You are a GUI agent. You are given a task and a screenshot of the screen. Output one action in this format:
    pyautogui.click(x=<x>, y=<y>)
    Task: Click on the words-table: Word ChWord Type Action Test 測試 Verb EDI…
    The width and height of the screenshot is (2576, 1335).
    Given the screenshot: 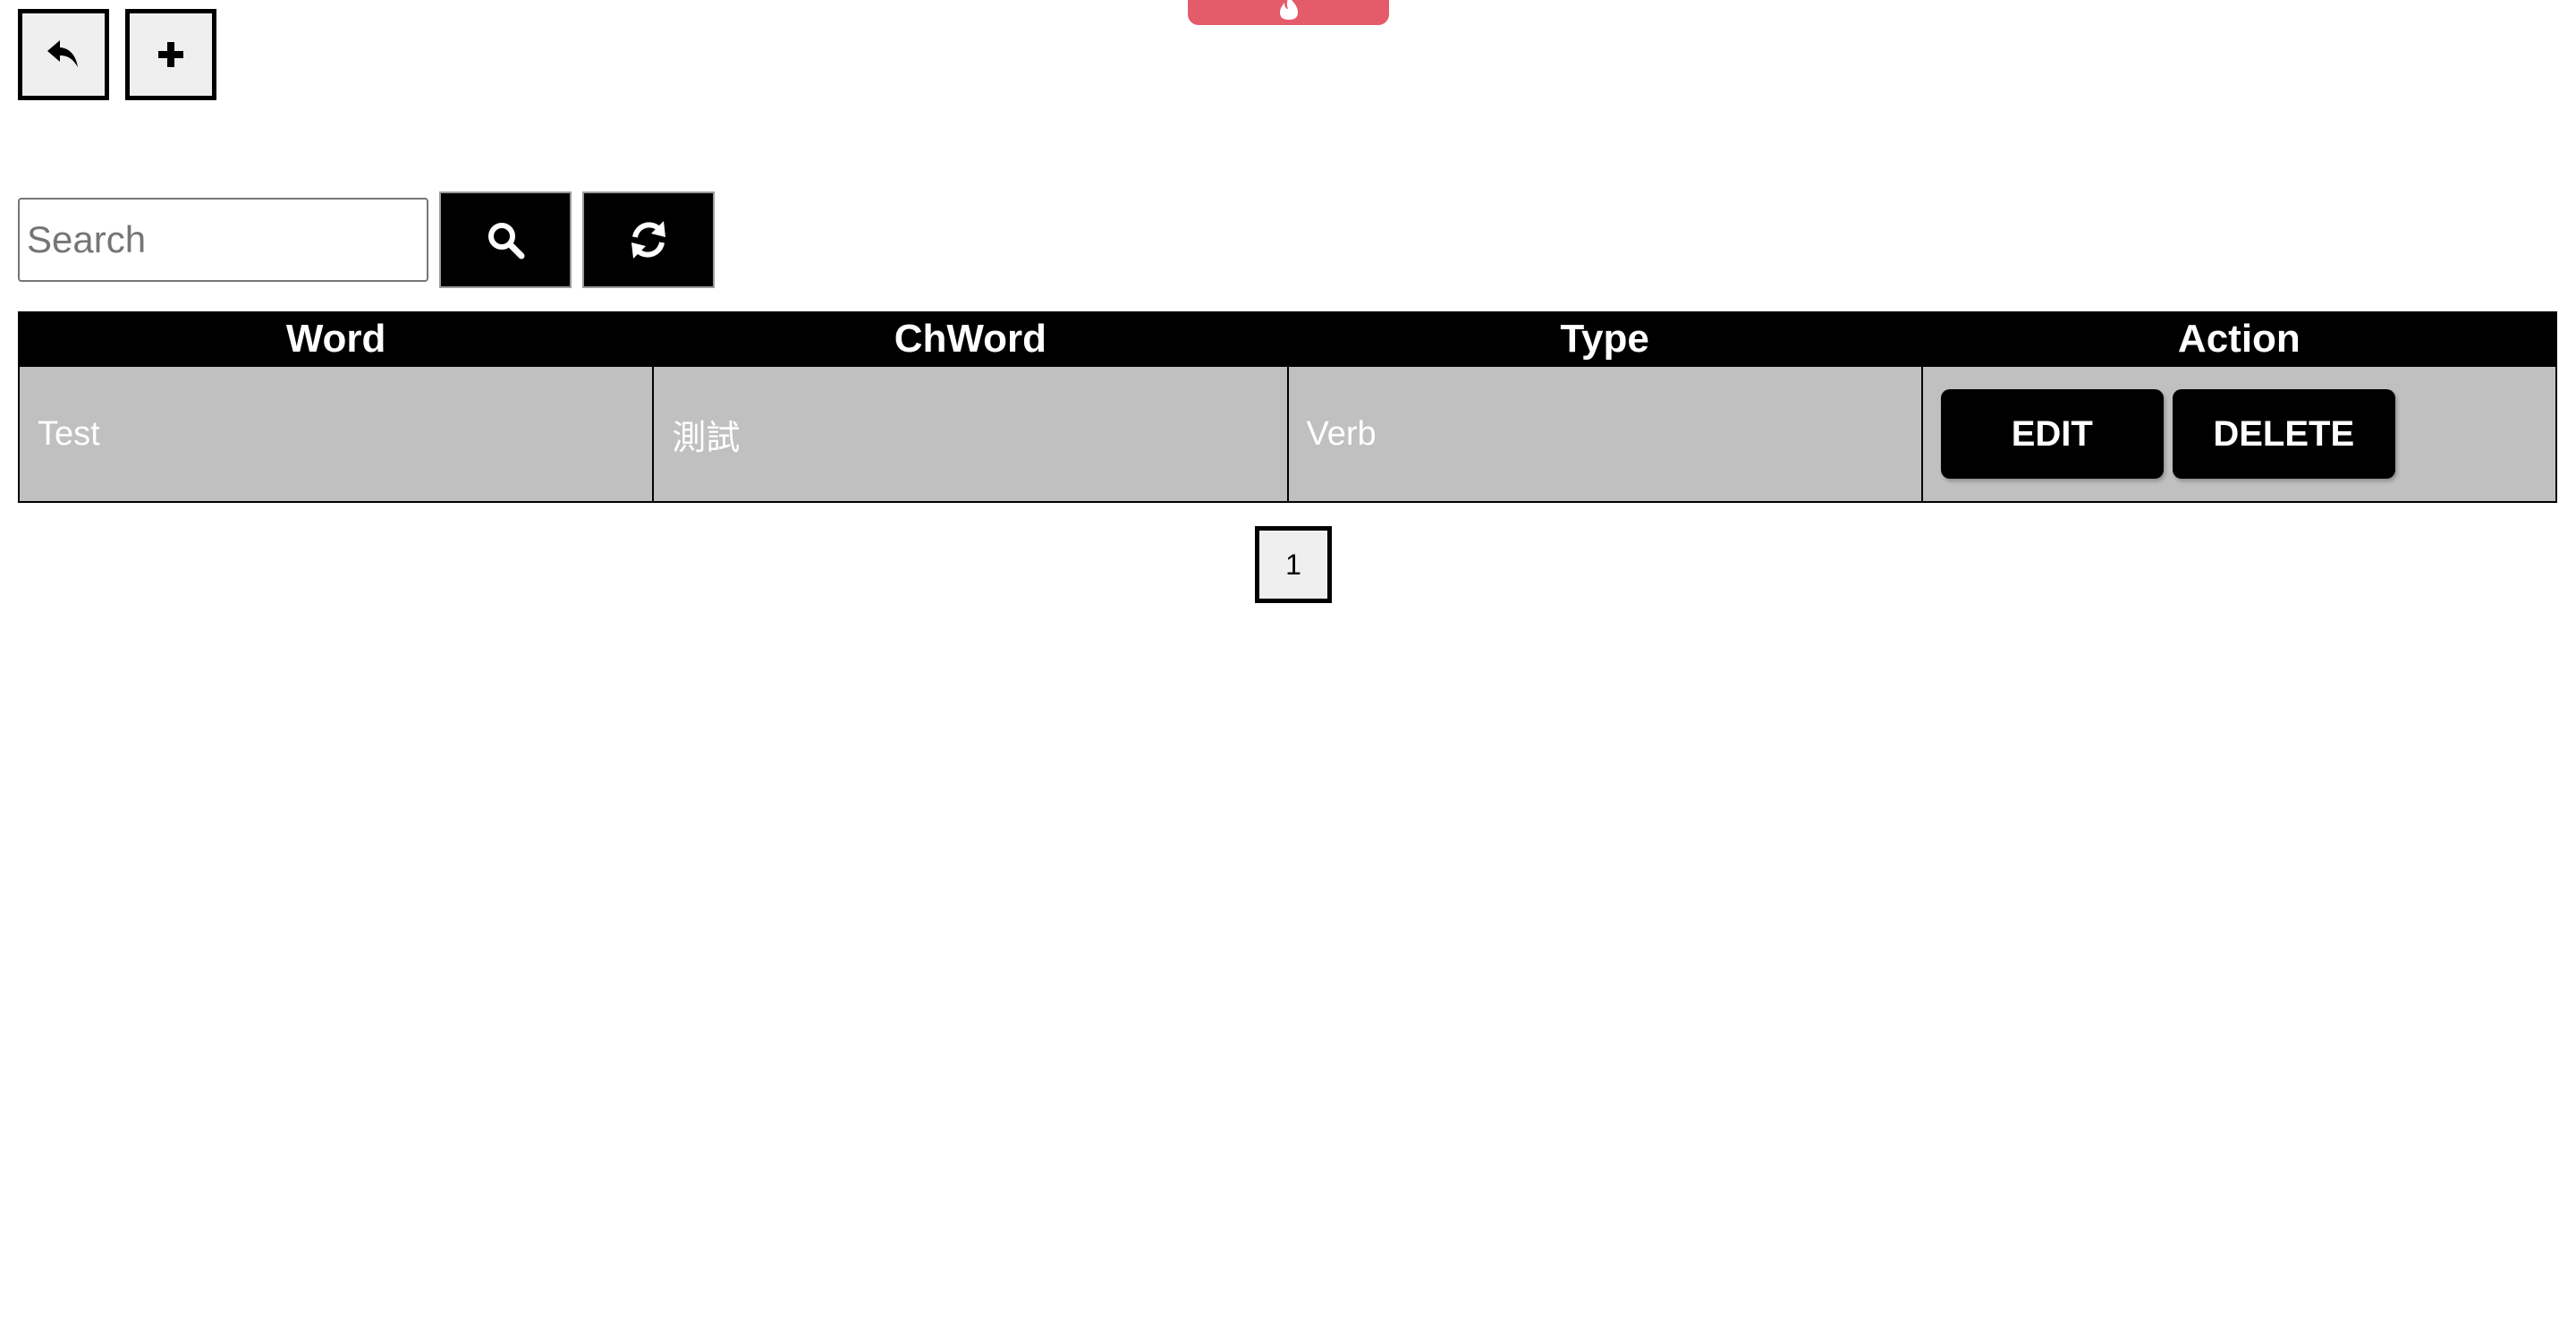 What is the action you would take?
    pyautogui.click(x=1287, y=407)
    